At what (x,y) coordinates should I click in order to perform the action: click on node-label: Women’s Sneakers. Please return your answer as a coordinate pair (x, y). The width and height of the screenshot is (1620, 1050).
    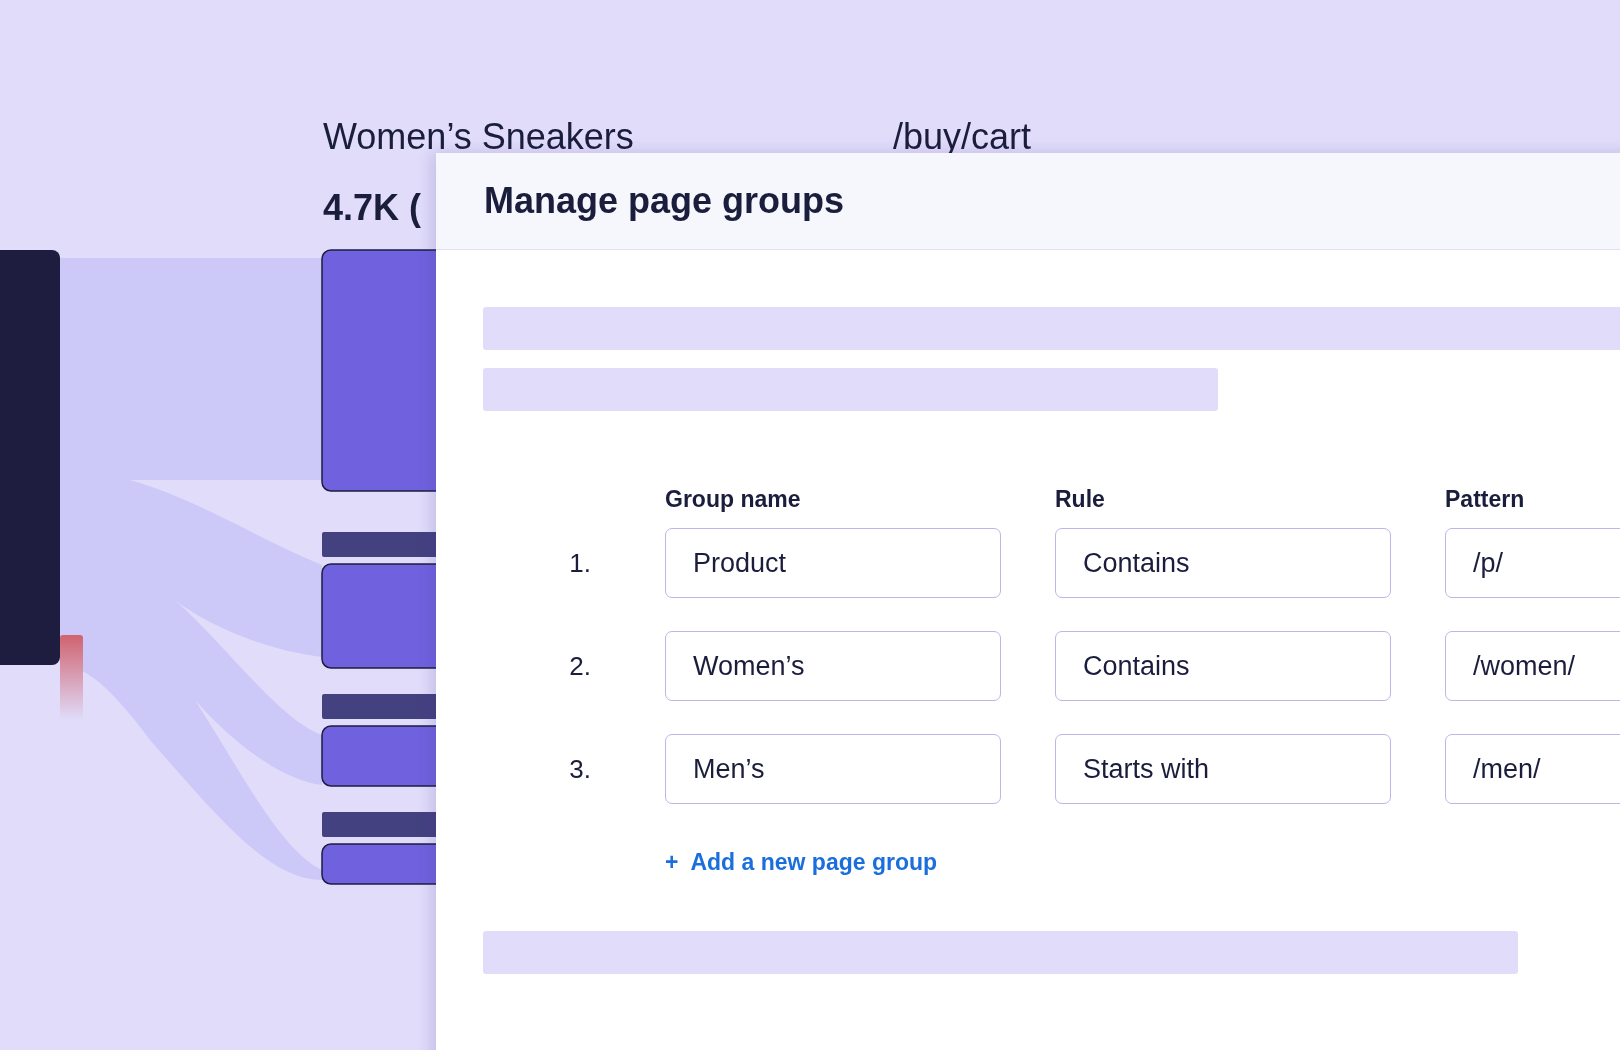
    Looking at the image, I should click on (478, 137).